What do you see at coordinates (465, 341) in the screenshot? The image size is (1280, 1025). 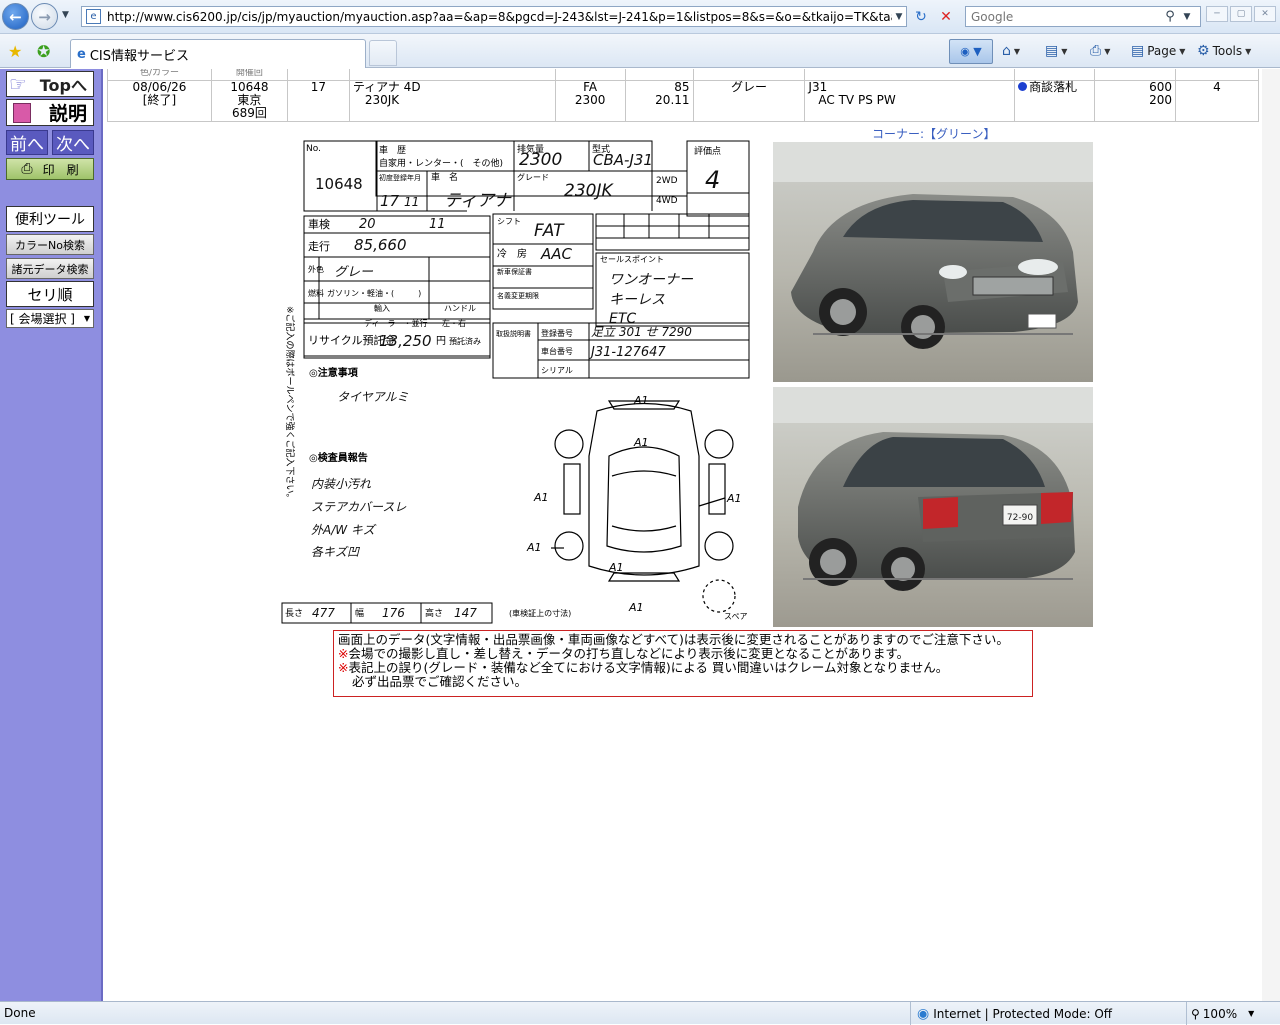 I see `label-deposit: 預託済み` at bounding box center [465, 341].